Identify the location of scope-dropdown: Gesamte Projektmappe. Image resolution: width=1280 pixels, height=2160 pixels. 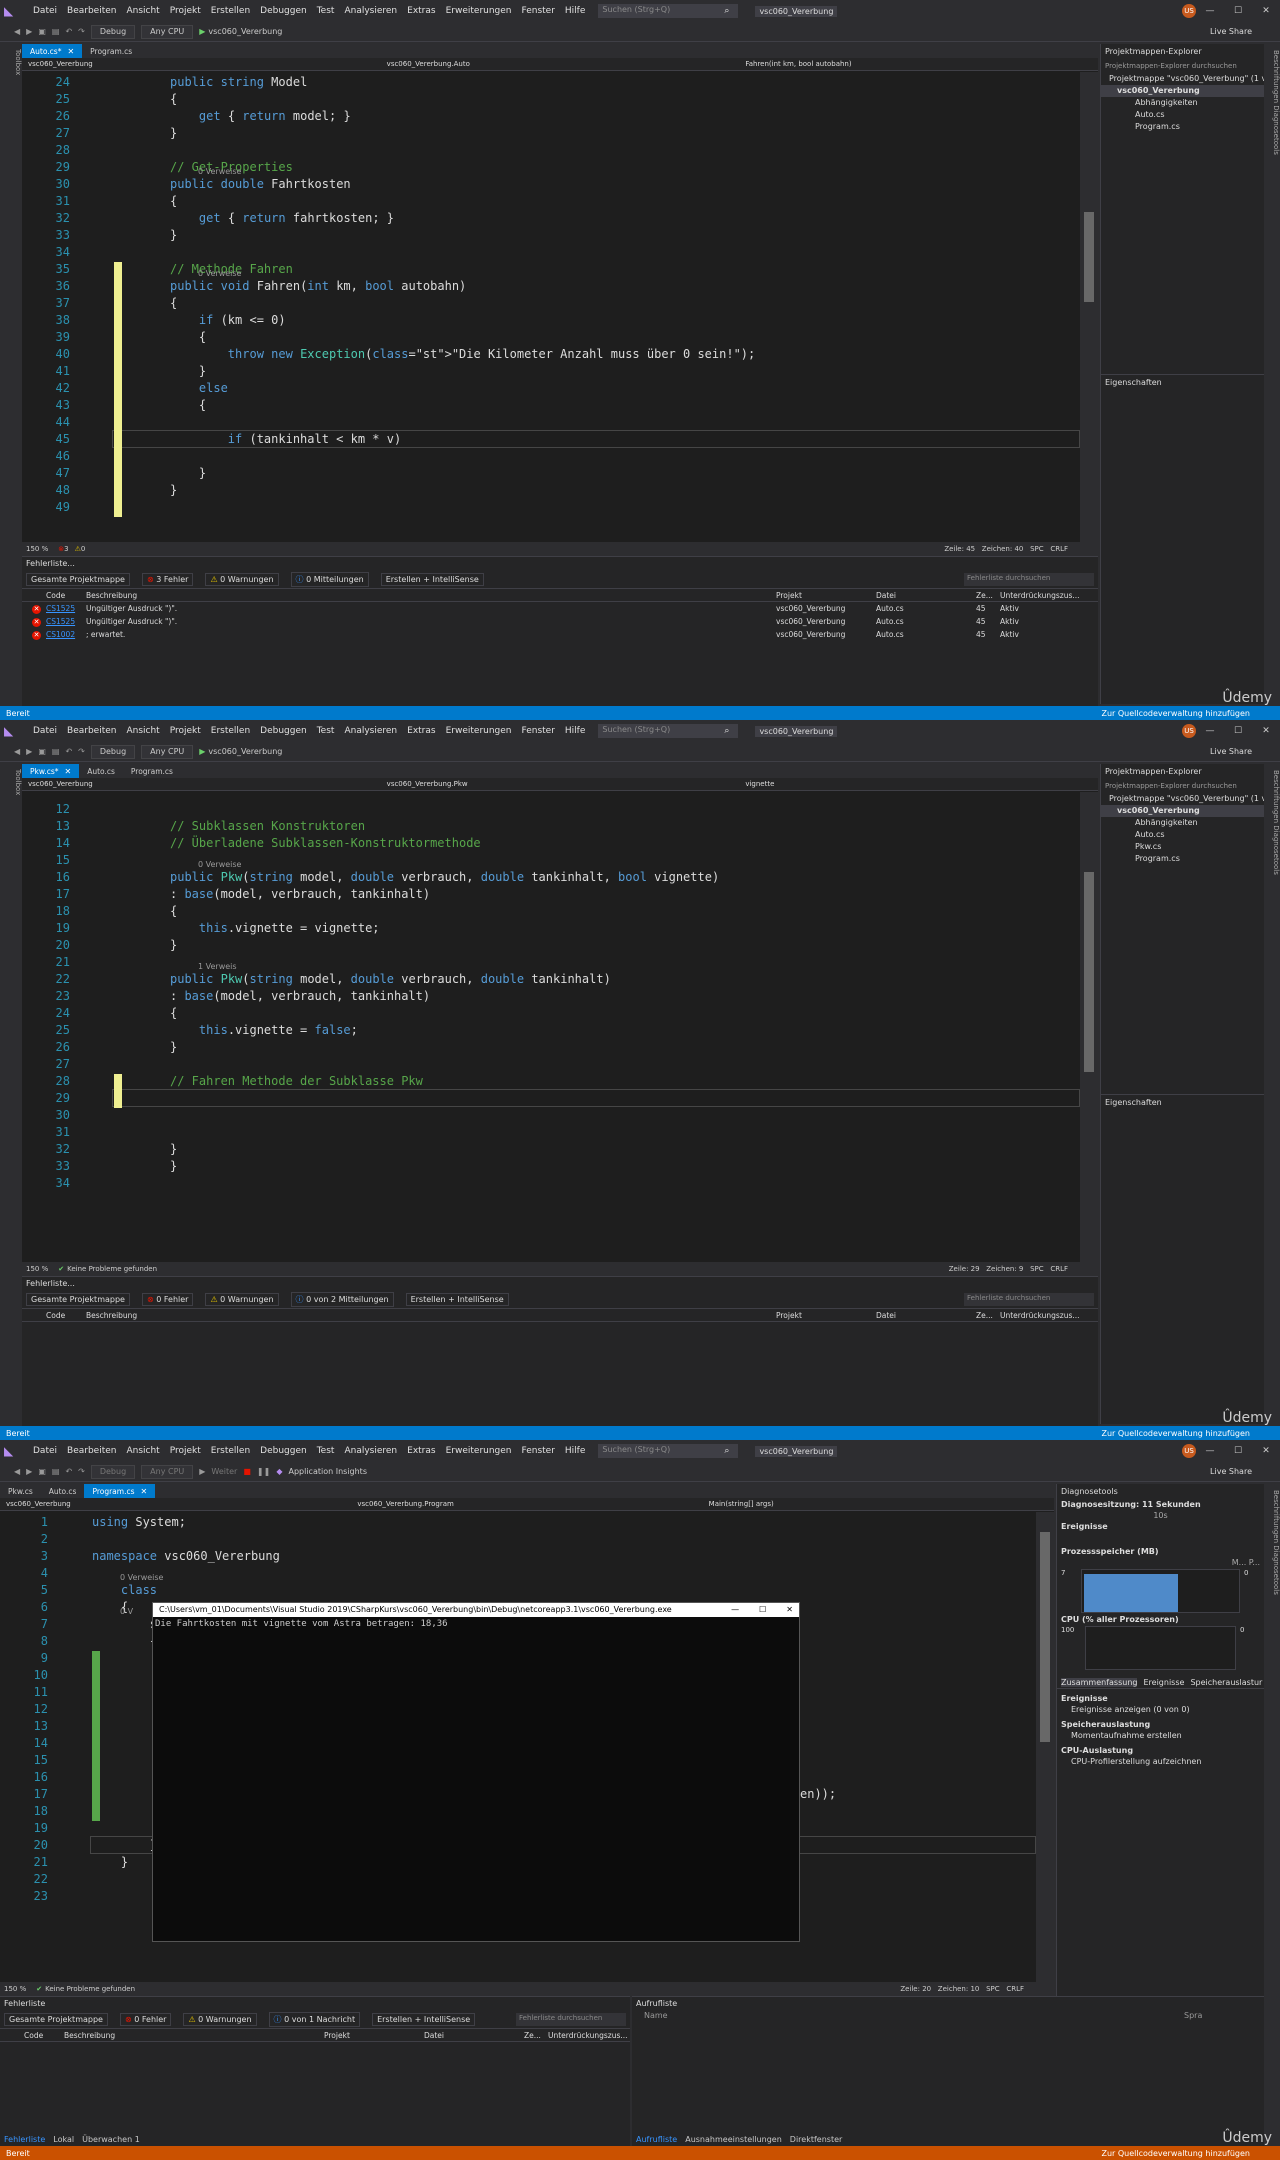
(78, 579).